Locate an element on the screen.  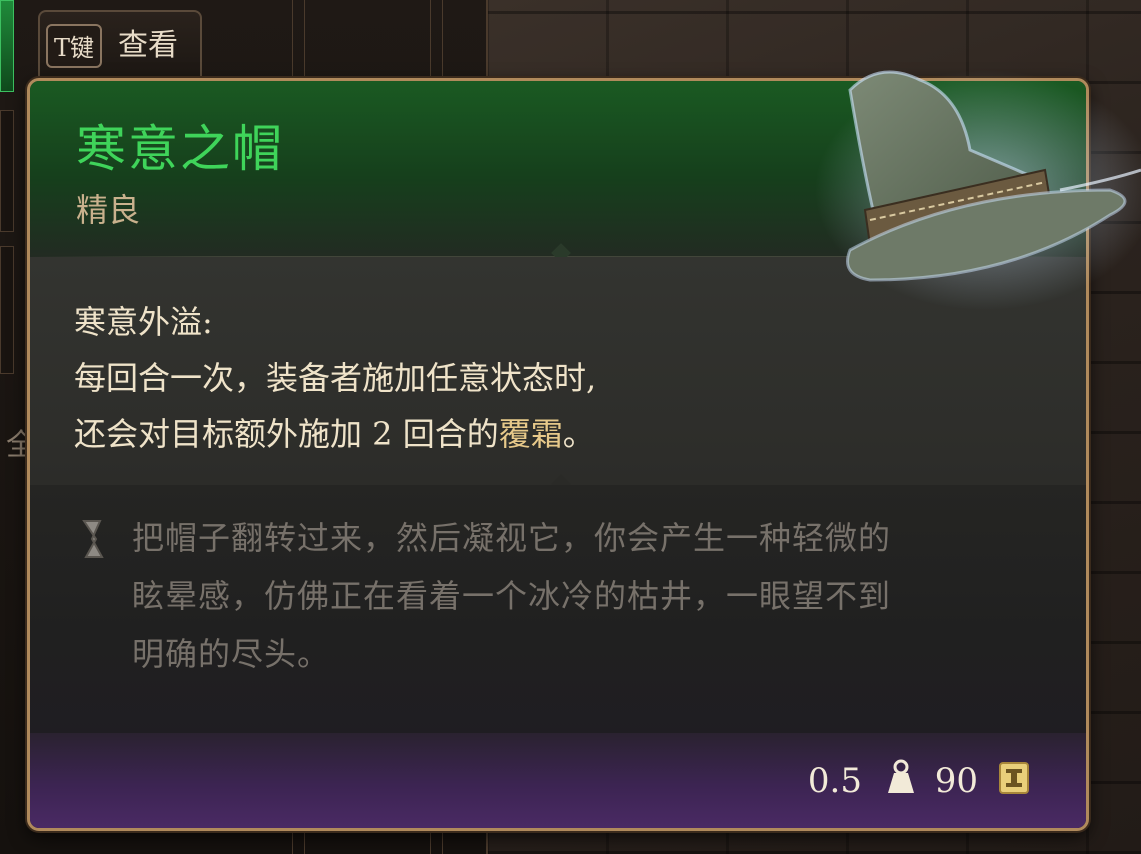
selected-slot-edge is located at coordinates (7, 46).